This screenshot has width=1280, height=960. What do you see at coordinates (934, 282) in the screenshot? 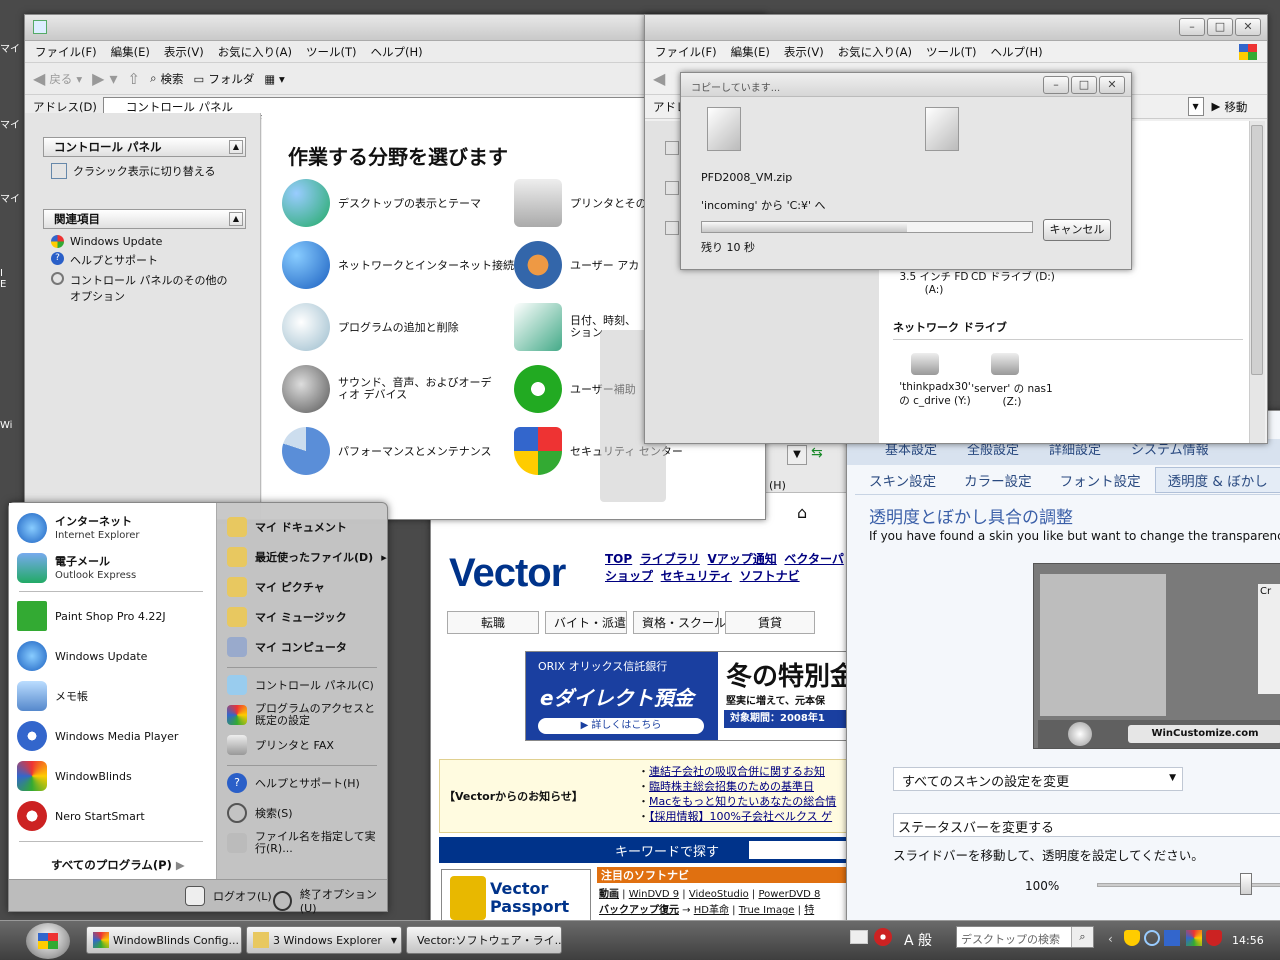
I see `drive-floppy: 3.5 インチ FD (A:)` at bounding box center [934, 282].